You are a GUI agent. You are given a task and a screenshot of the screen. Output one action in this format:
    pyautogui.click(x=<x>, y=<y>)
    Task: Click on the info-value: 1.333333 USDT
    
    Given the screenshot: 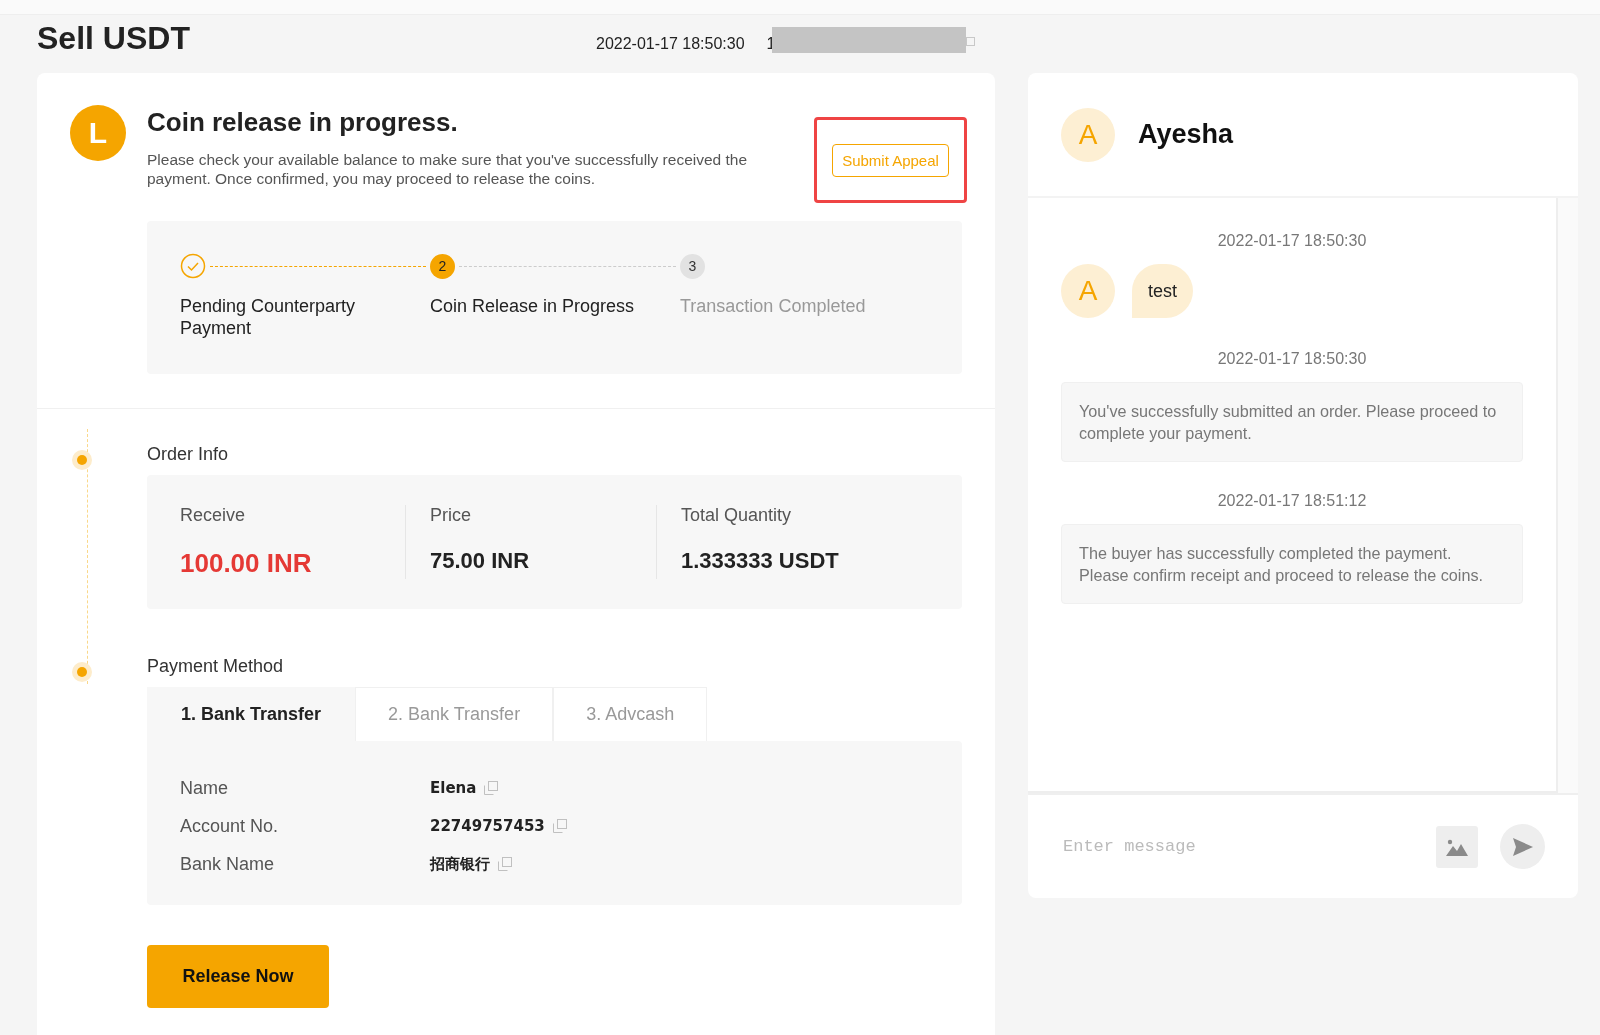 What is the action you would take?
    pyautogui.click(x=760, y=561)
    